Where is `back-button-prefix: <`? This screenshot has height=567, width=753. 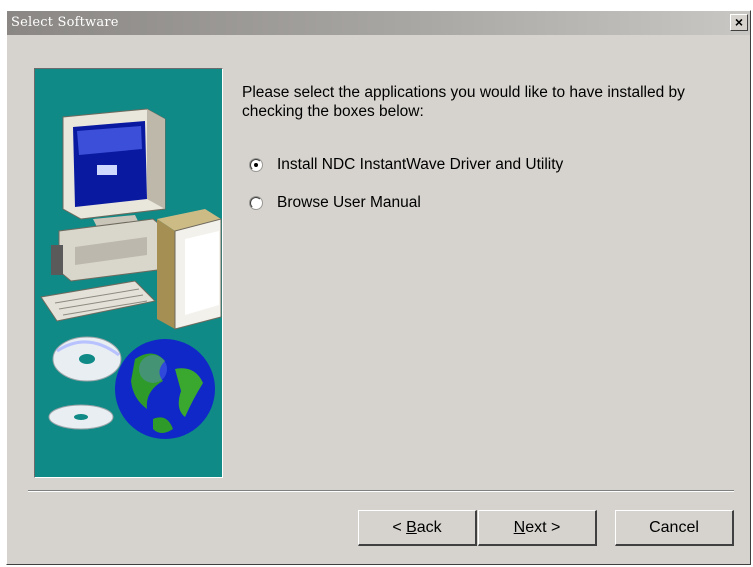
back-button-prefix: < is located at coordinates (399, 527).